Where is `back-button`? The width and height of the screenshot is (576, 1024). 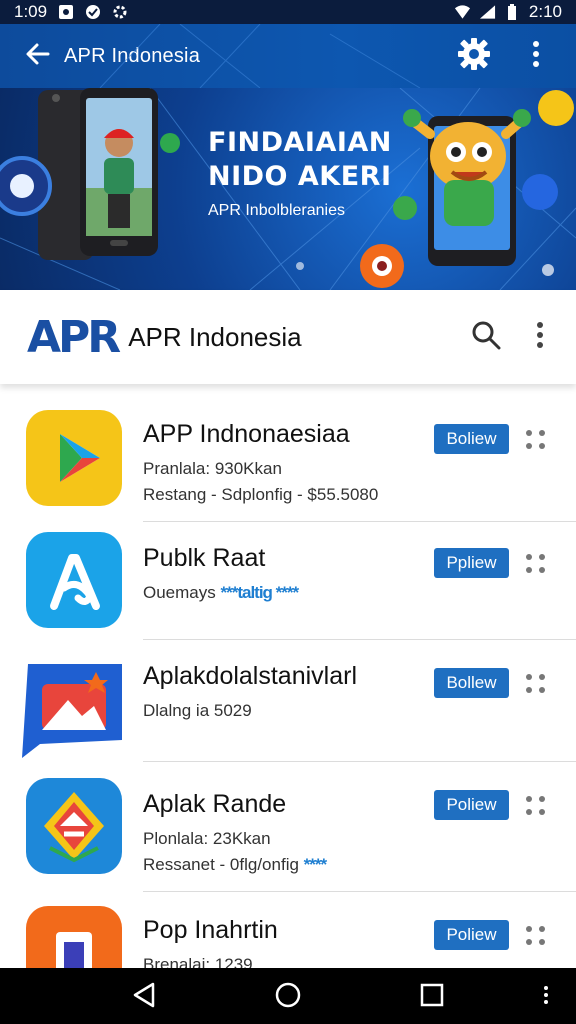
back-button is located at coordinates (38, 56).